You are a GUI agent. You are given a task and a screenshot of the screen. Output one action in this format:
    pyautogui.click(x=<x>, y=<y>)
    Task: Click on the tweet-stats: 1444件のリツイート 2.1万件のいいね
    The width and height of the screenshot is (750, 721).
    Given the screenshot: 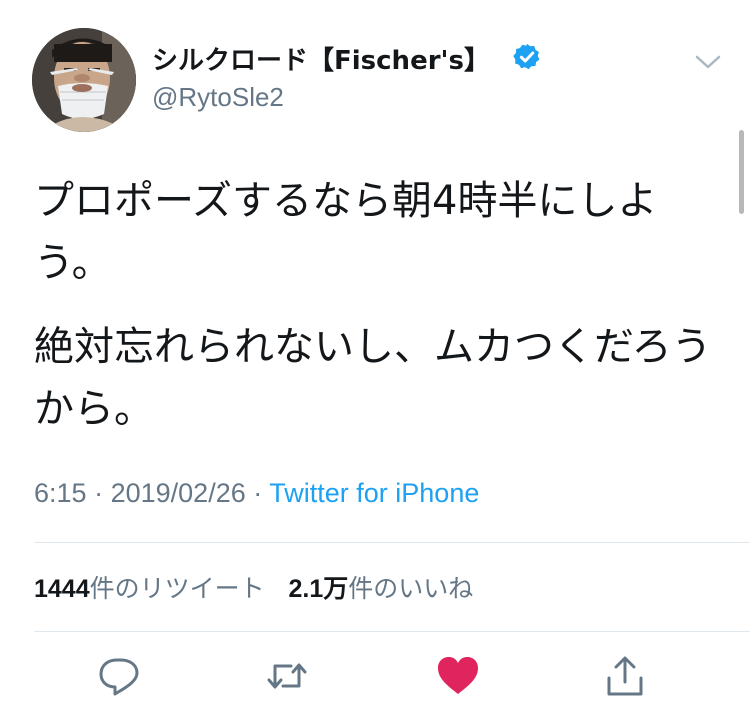 What is the action you would take?
    pyautogui.click(x=253, y=587)
    